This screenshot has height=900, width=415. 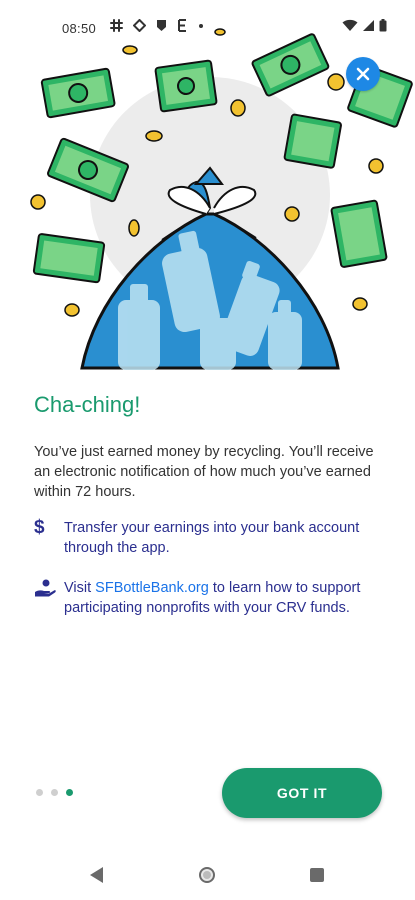 What do you see at coordinates (87, 404) in the screenshot?
I see `page-title: Cha-ching!` at bounding box center [87, 404].